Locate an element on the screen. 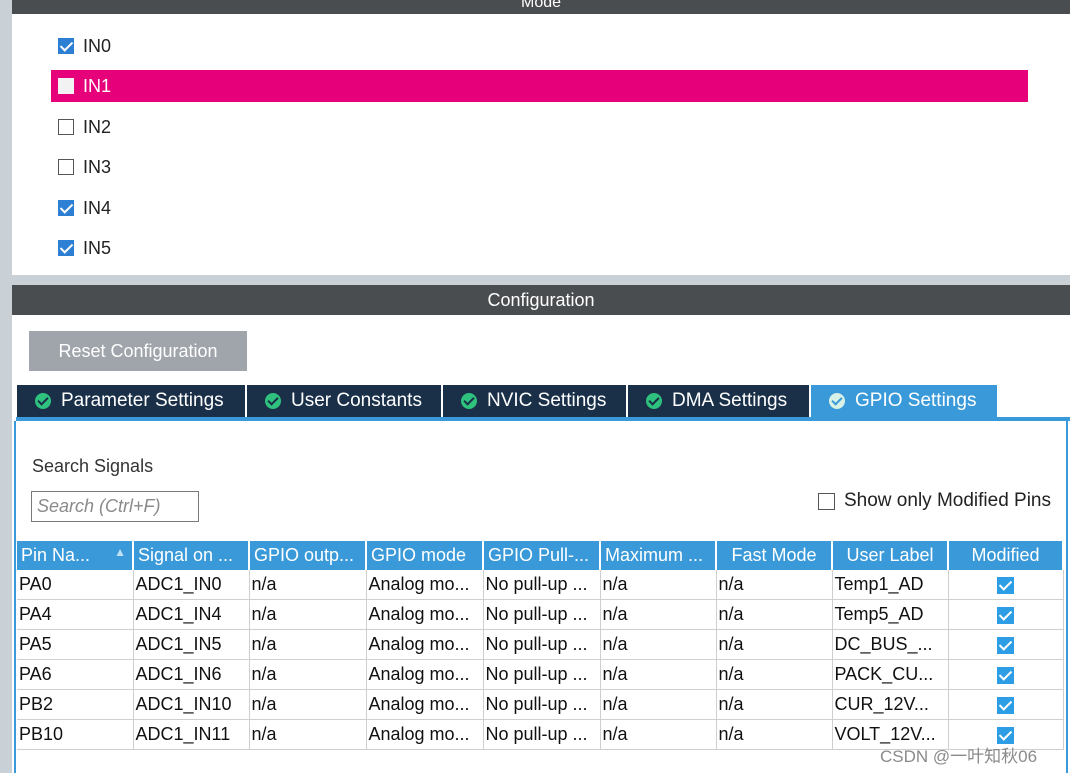 This screenshot has height=773, width=1070. mode-item-in0: IN0 is located at coordinates (539, 46).